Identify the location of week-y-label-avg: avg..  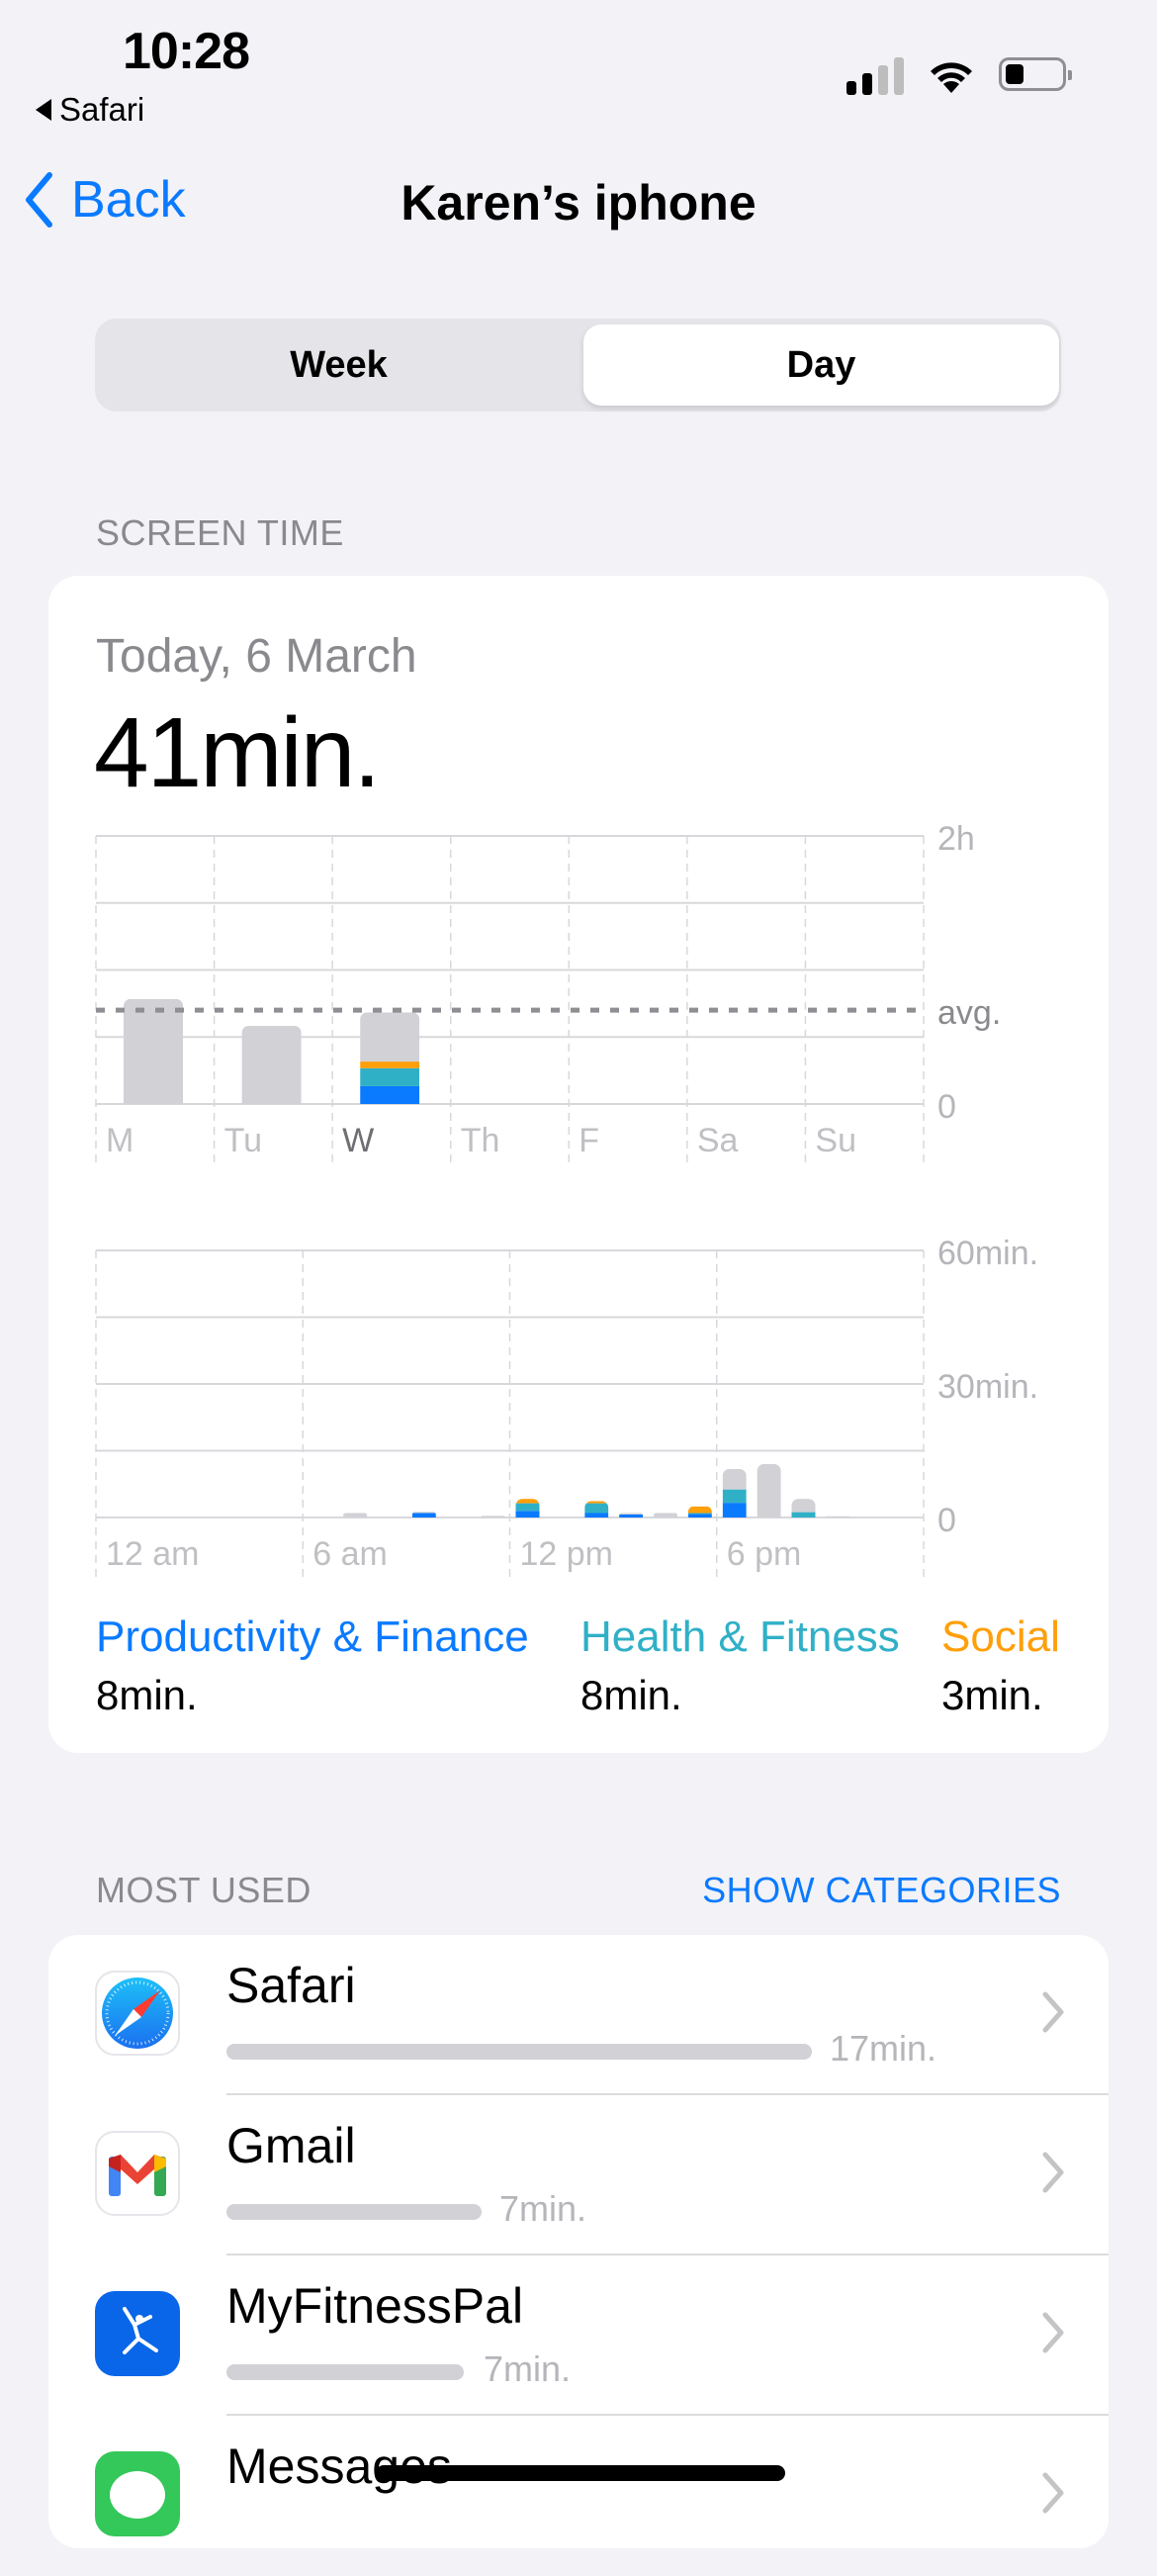
(969, 1013).